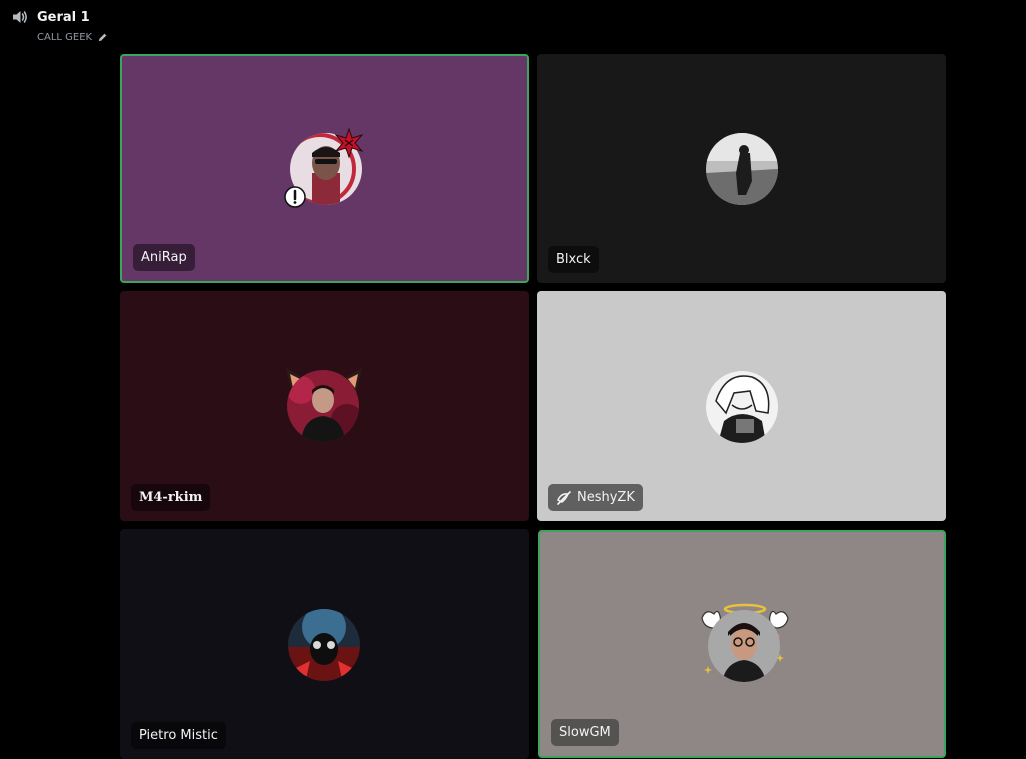 The width and height of the screenshot is (1026, 759). Describe the element at coordinates (513, 26) in the screenshot. I see `channel-header: Geral 1 CALL GEEK` at that location.